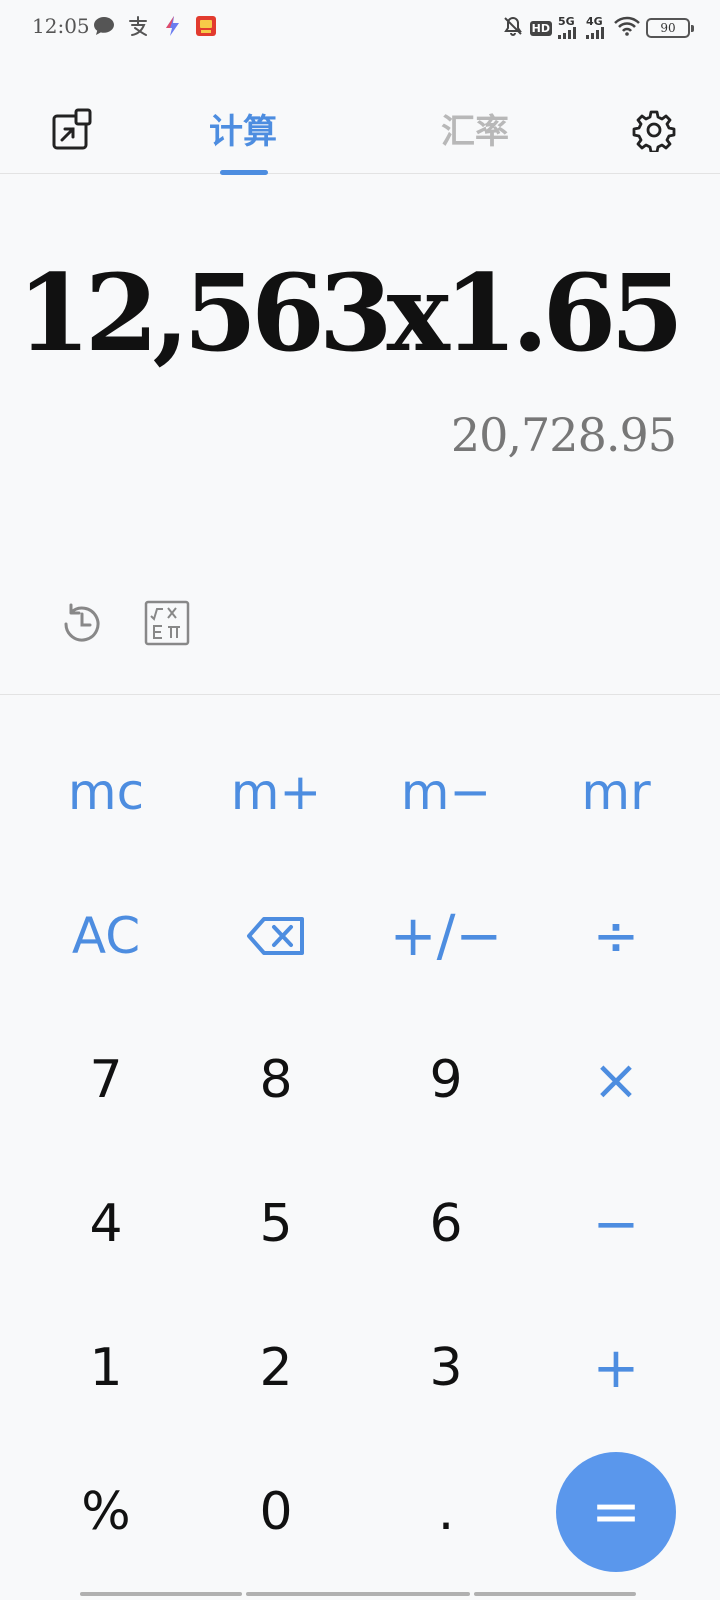 Image resolution: width=720 pixels, height=1600 pixels. I want to click on digit-9-key: 9, so click(446, 1080).